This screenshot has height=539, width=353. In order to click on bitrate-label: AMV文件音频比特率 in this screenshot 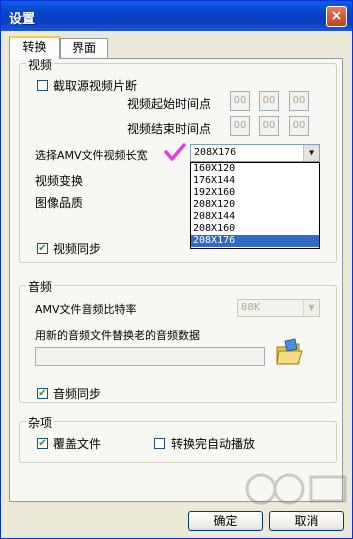, I will do `click(86, 309)`.